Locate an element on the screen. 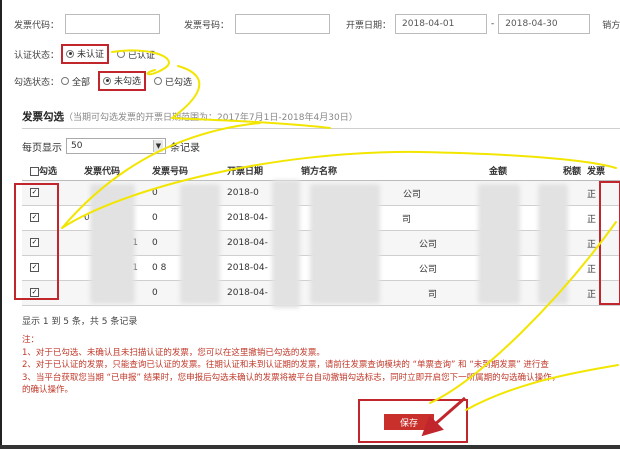 The width and height of the screenshot is (620, 449). page-size-control: 每页显示 50 ▼ 条记录 is located at coordinates (111, 146).